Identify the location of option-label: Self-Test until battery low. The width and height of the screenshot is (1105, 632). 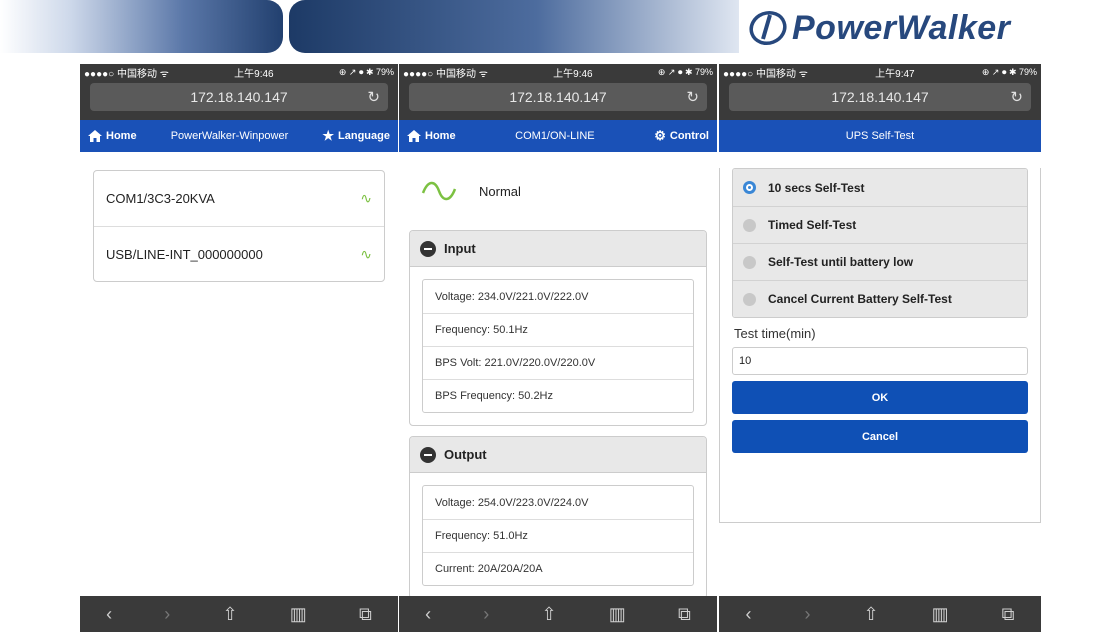
(841, 262).